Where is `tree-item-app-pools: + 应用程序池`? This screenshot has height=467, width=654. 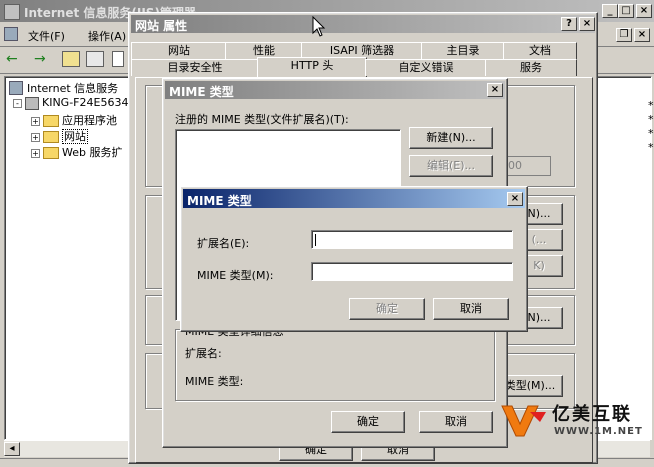
tree-item-app-pools: + 应用程序池 is located at coordinates (74, 120).